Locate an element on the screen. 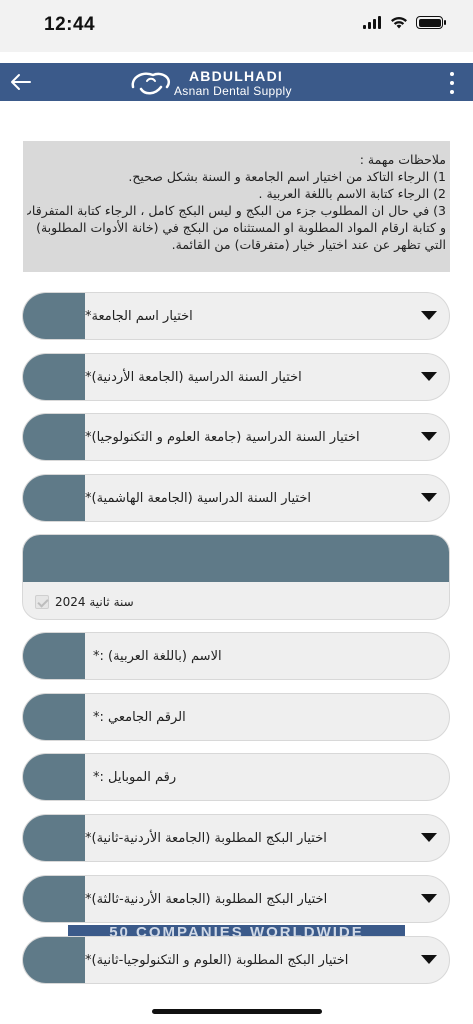 The image size is (473, 1024). year-option-label: سنة ثانية 2024 is located at coordinates (94, 601).